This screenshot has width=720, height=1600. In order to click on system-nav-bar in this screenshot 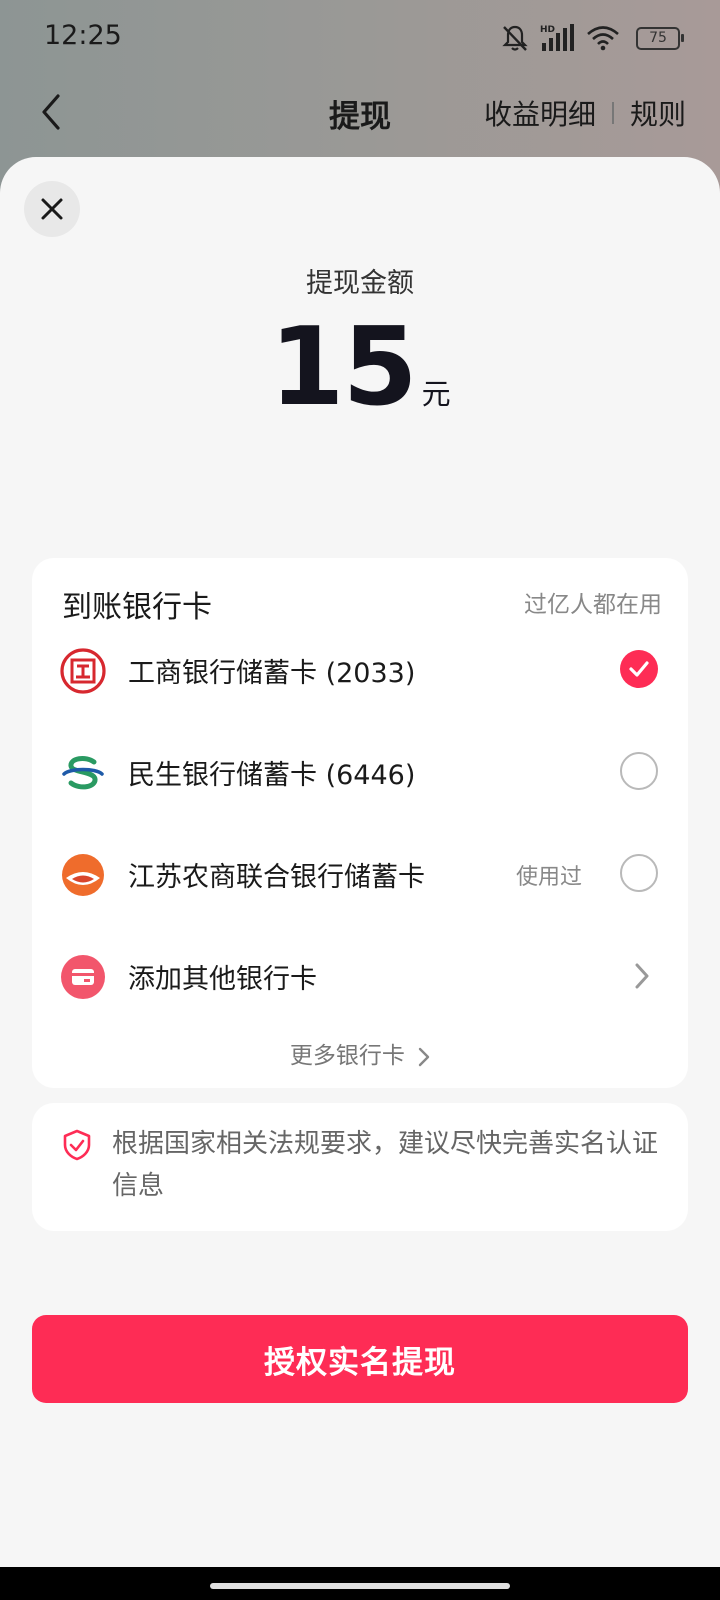, I will do `click(360, 1583)`.